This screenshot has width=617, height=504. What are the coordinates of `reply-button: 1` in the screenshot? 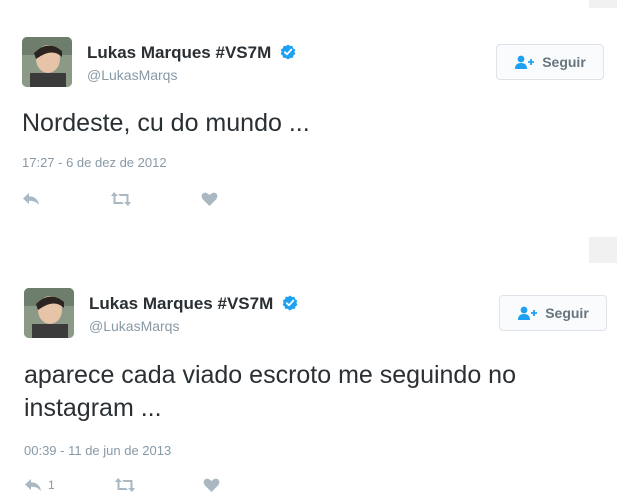 It's located at (39, 485).